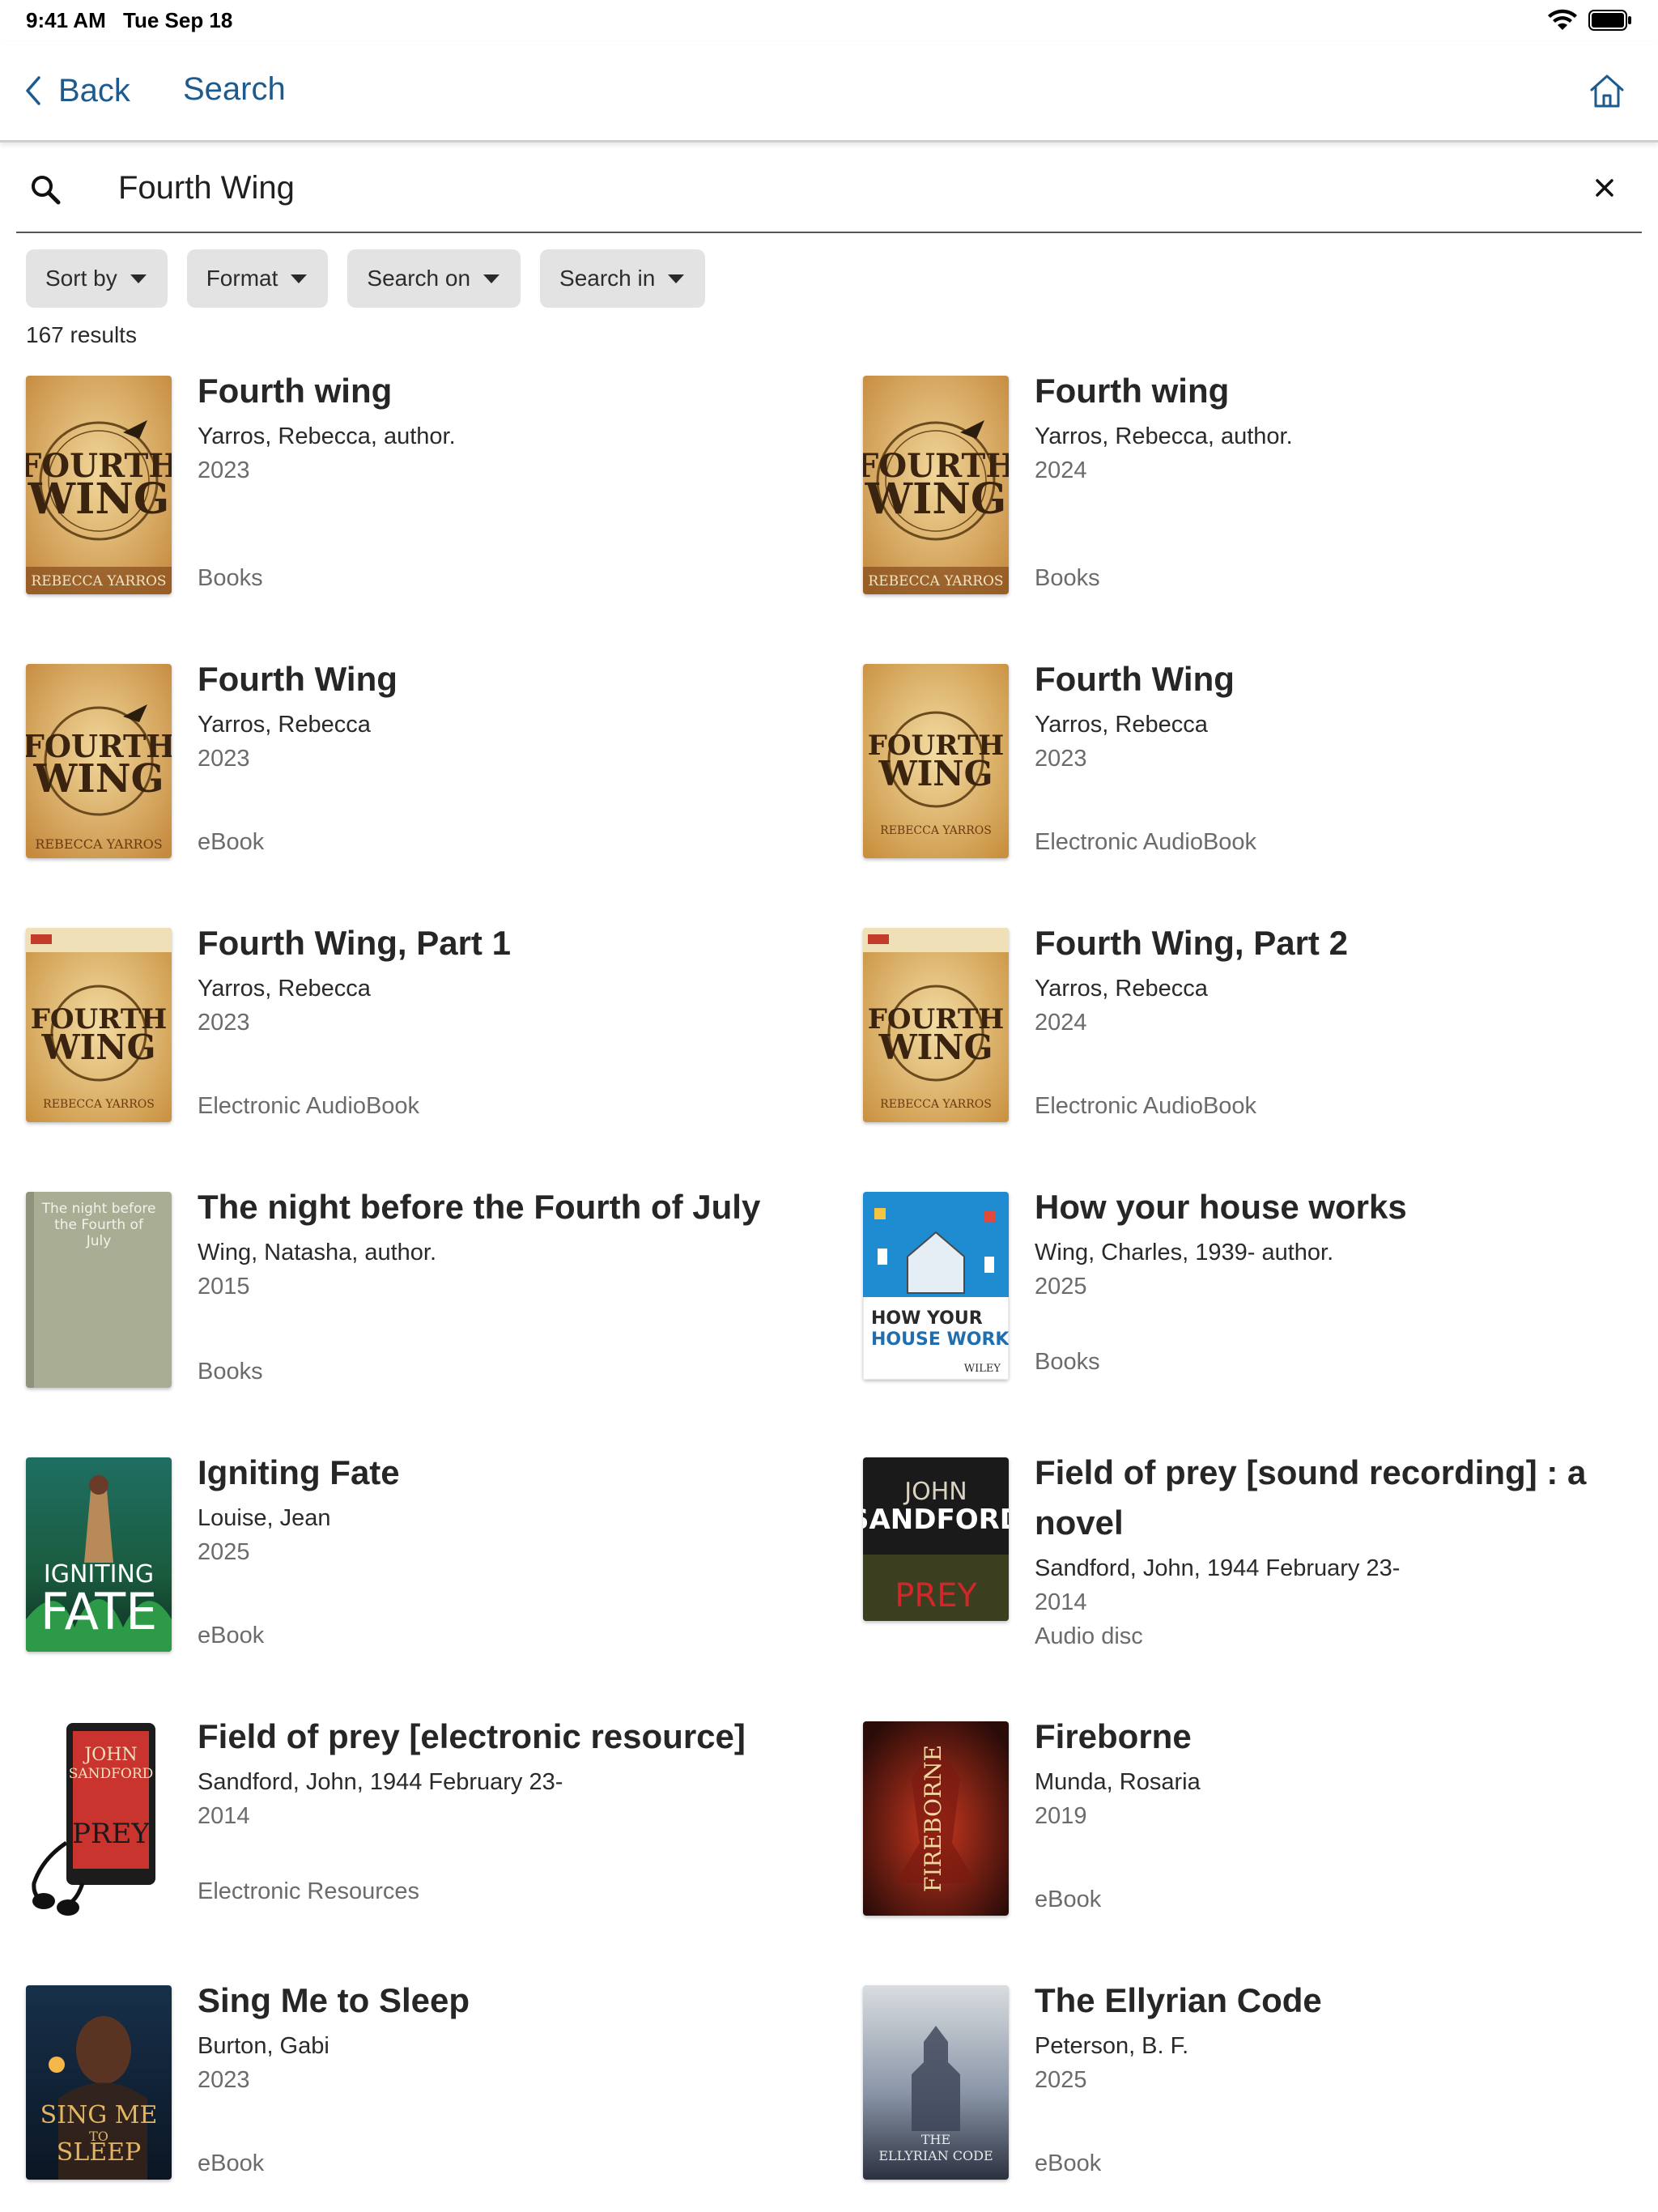 The height and width of the screenshot is (2212, 1658). I want to click on item-title: Fourth Wing, Part 2, so click(1191, 943).